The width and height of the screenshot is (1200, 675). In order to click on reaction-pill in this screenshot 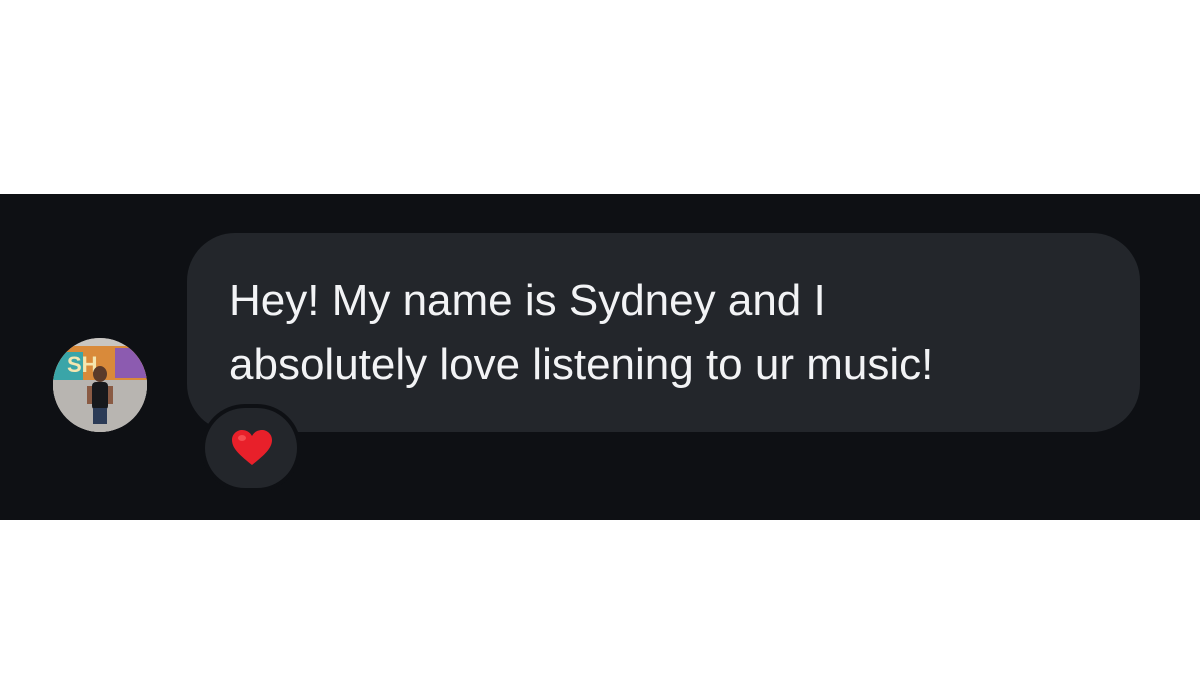, I will do `click(251, 448)`.